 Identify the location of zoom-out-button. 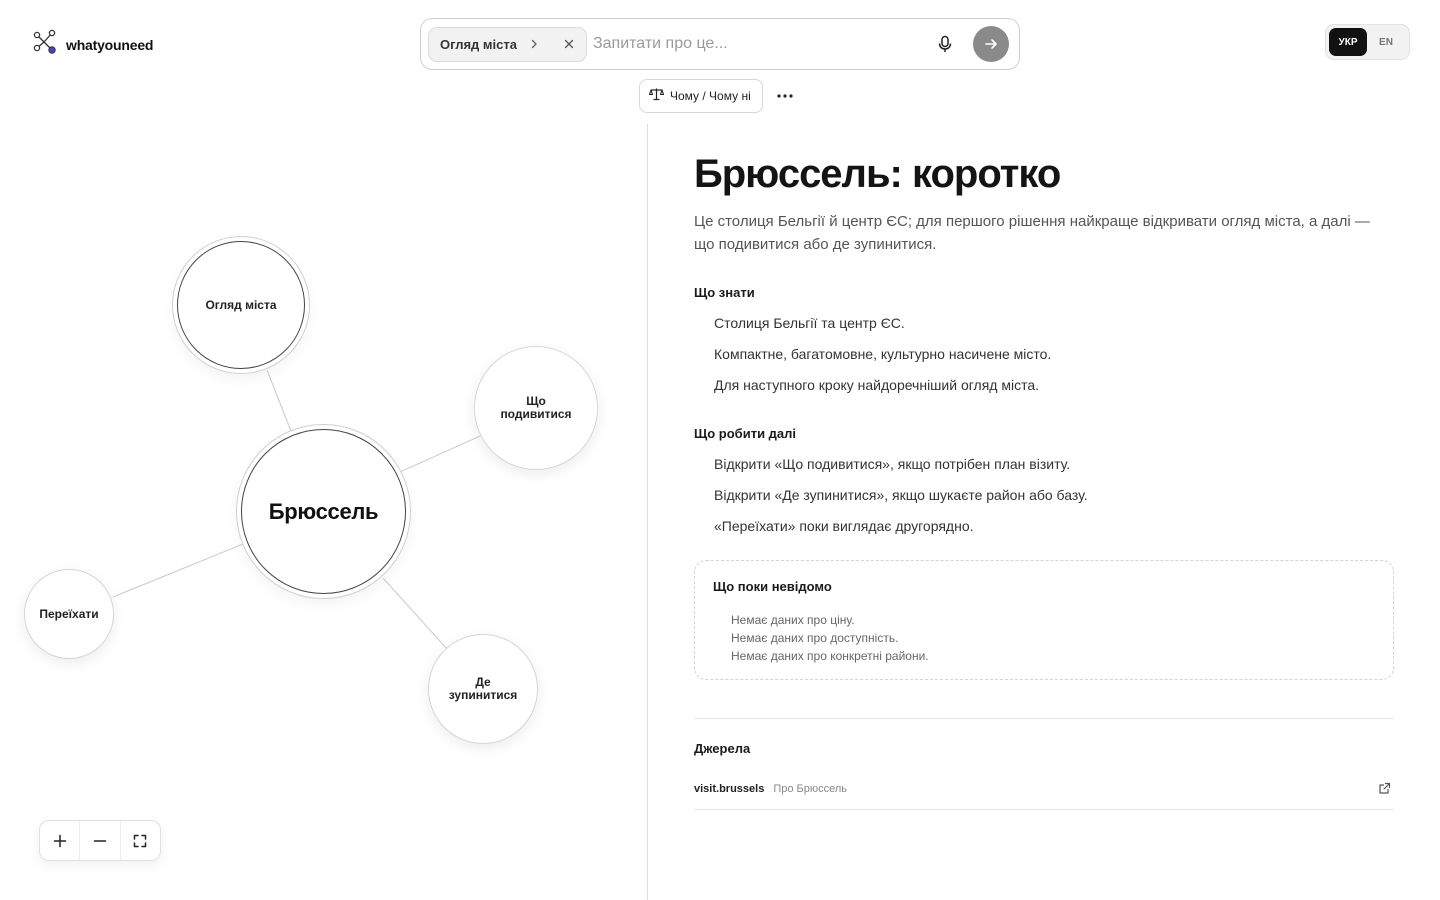
(100, 840).